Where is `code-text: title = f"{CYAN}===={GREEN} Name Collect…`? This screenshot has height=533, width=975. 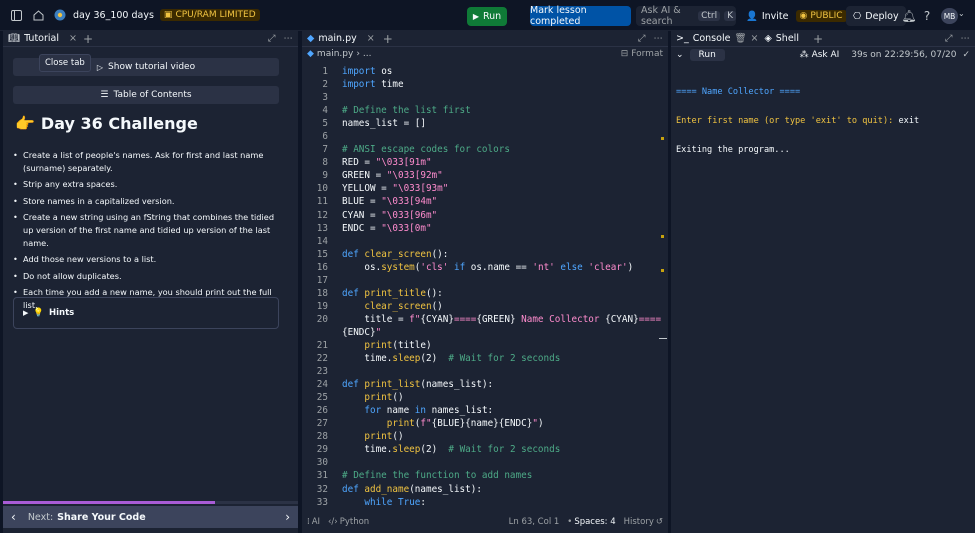
code-text: title = f"{CYAN}===={GREEN} Name Collect… is located at coordinates (502, 319).